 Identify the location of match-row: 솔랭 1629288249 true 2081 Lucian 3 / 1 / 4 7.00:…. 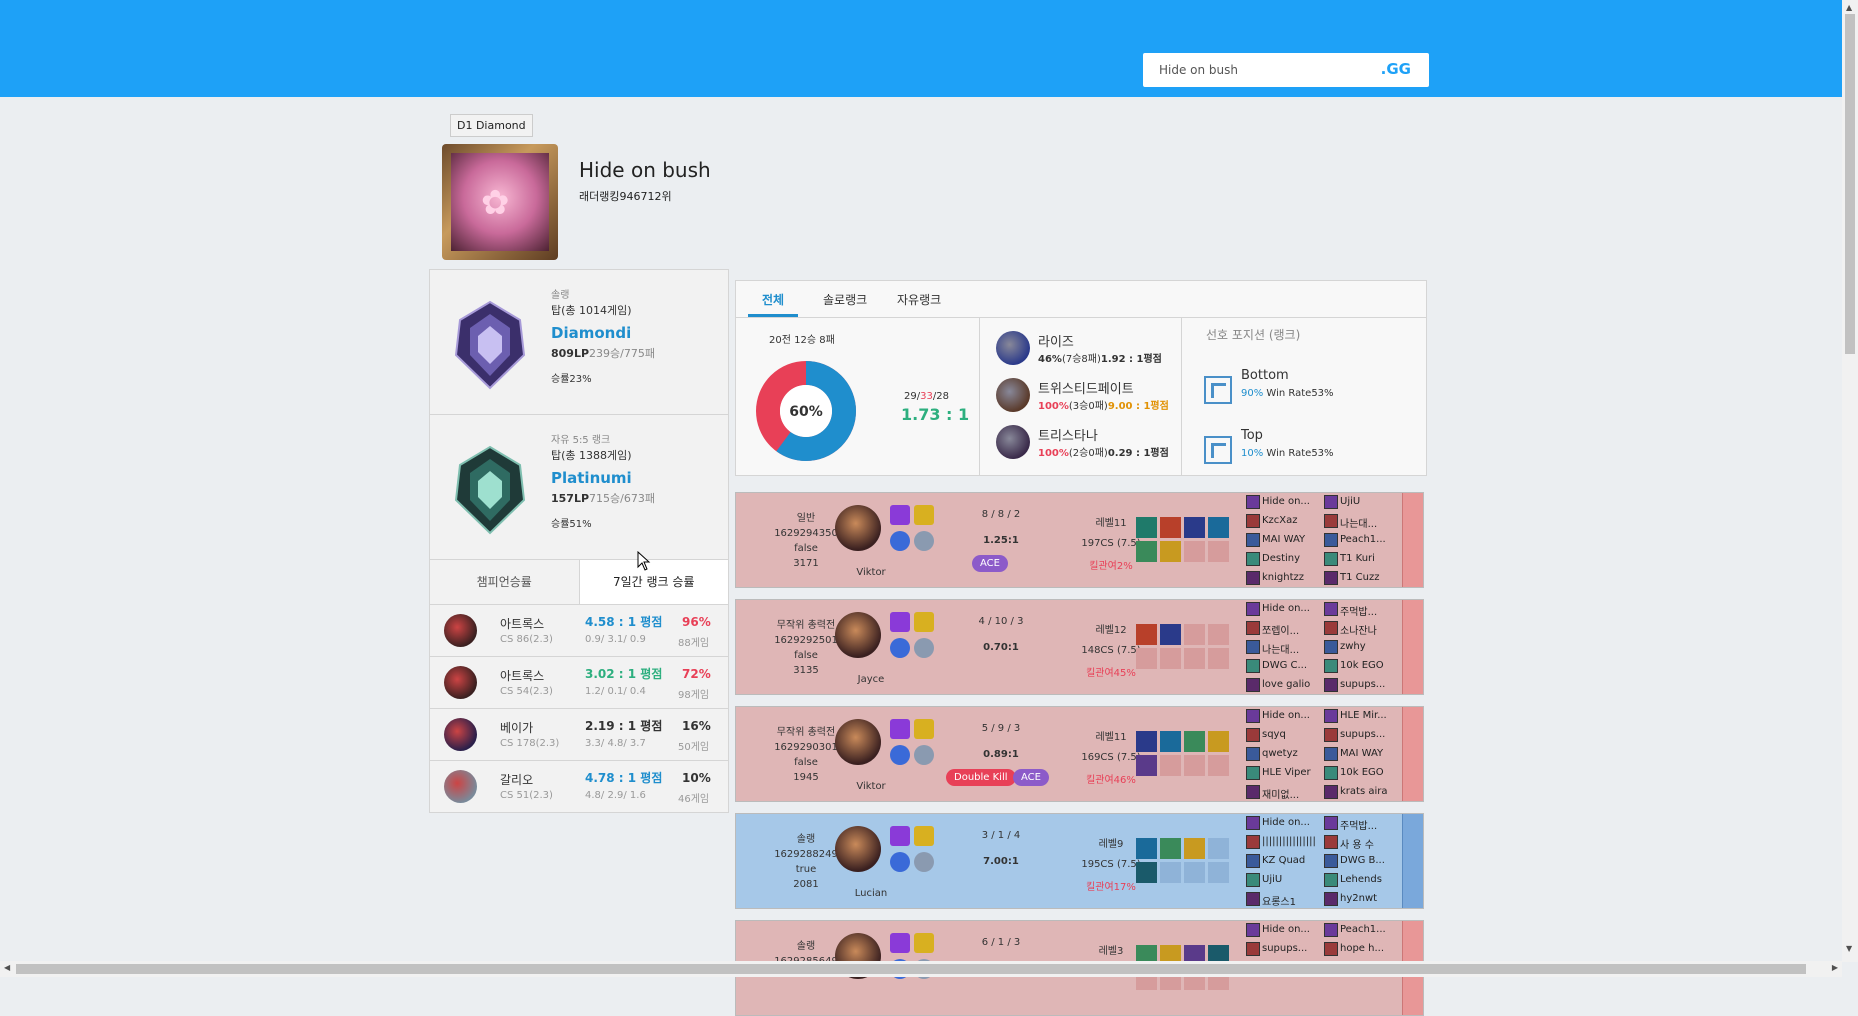
(1079, 861).